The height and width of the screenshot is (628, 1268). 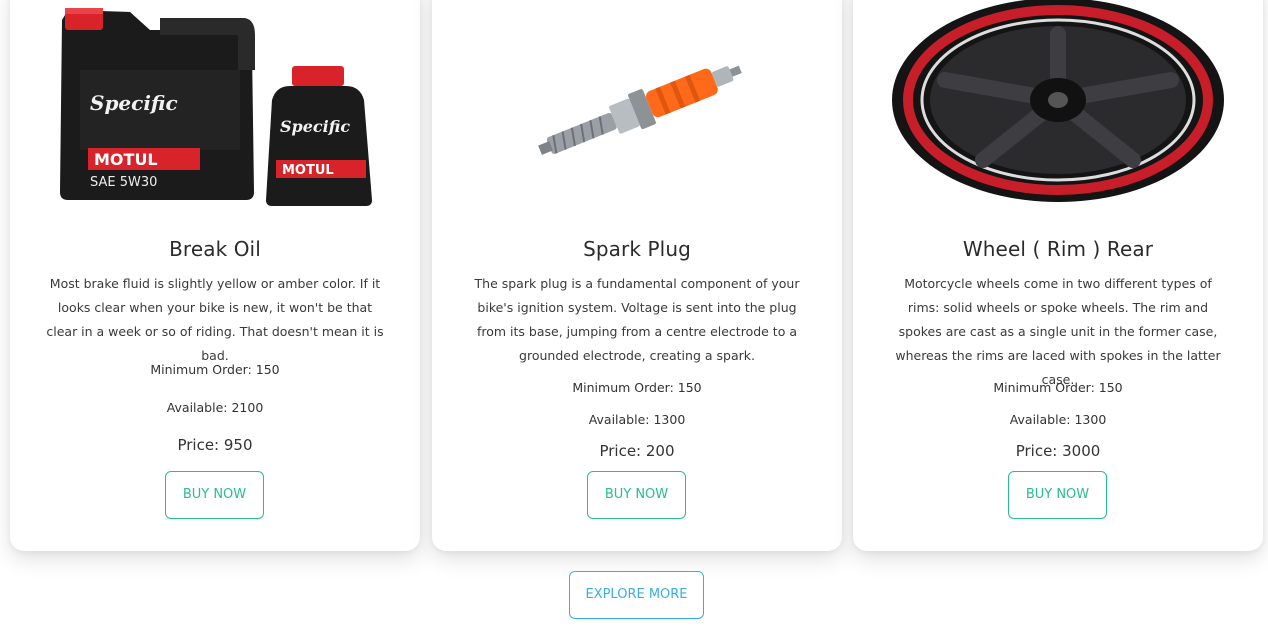 I want to click on motor-oil-bottles-image: Specific MOTUL SAE 5W30 Specific MOTUL, so click(x=216, y=107).